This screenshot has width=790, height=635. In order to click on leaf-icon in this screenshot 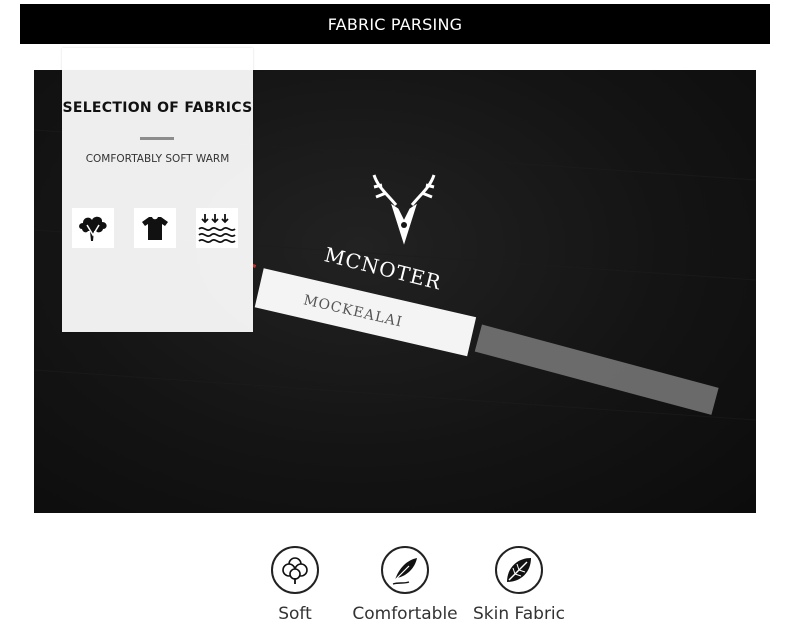, I will do `click(519, 570)`.